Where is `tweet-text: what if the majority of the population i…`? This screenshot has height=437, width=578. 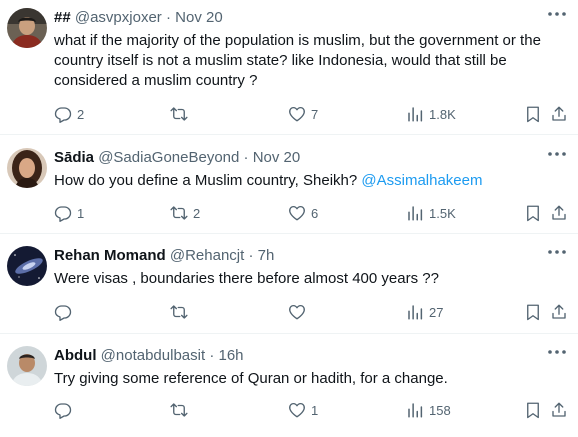
tweet-text: what if the majority of the population i… is located at coordinates (297, 60).